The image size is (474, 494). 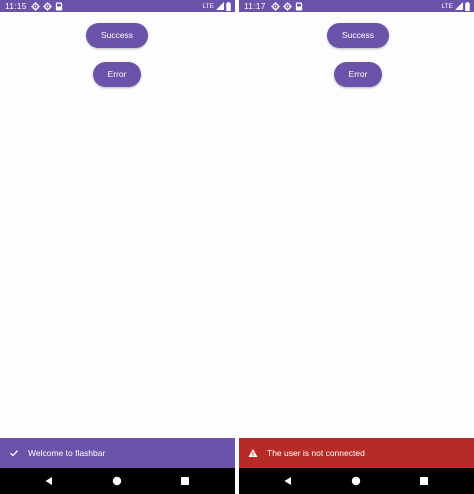 What do you see at coordinates (16, 6) in the screenshot?
I see `status-time: 11:15` at bounding box center [16, 6].